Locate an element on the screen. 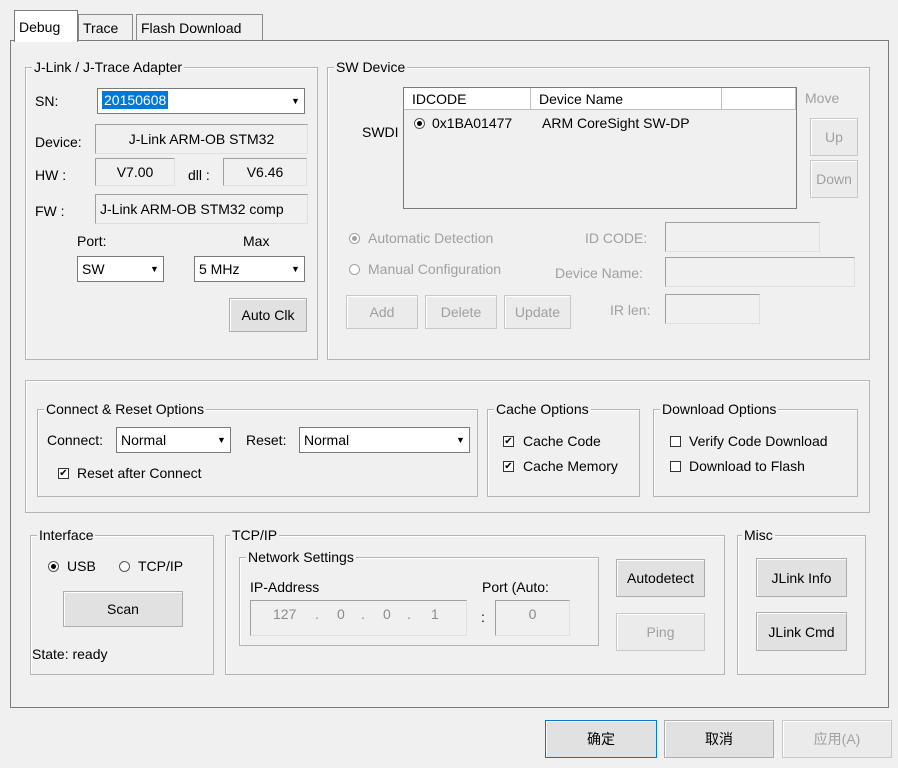 The height and width of the screenshot is (768, 898). move-down-button: Down is located at coordinates (834, 179).